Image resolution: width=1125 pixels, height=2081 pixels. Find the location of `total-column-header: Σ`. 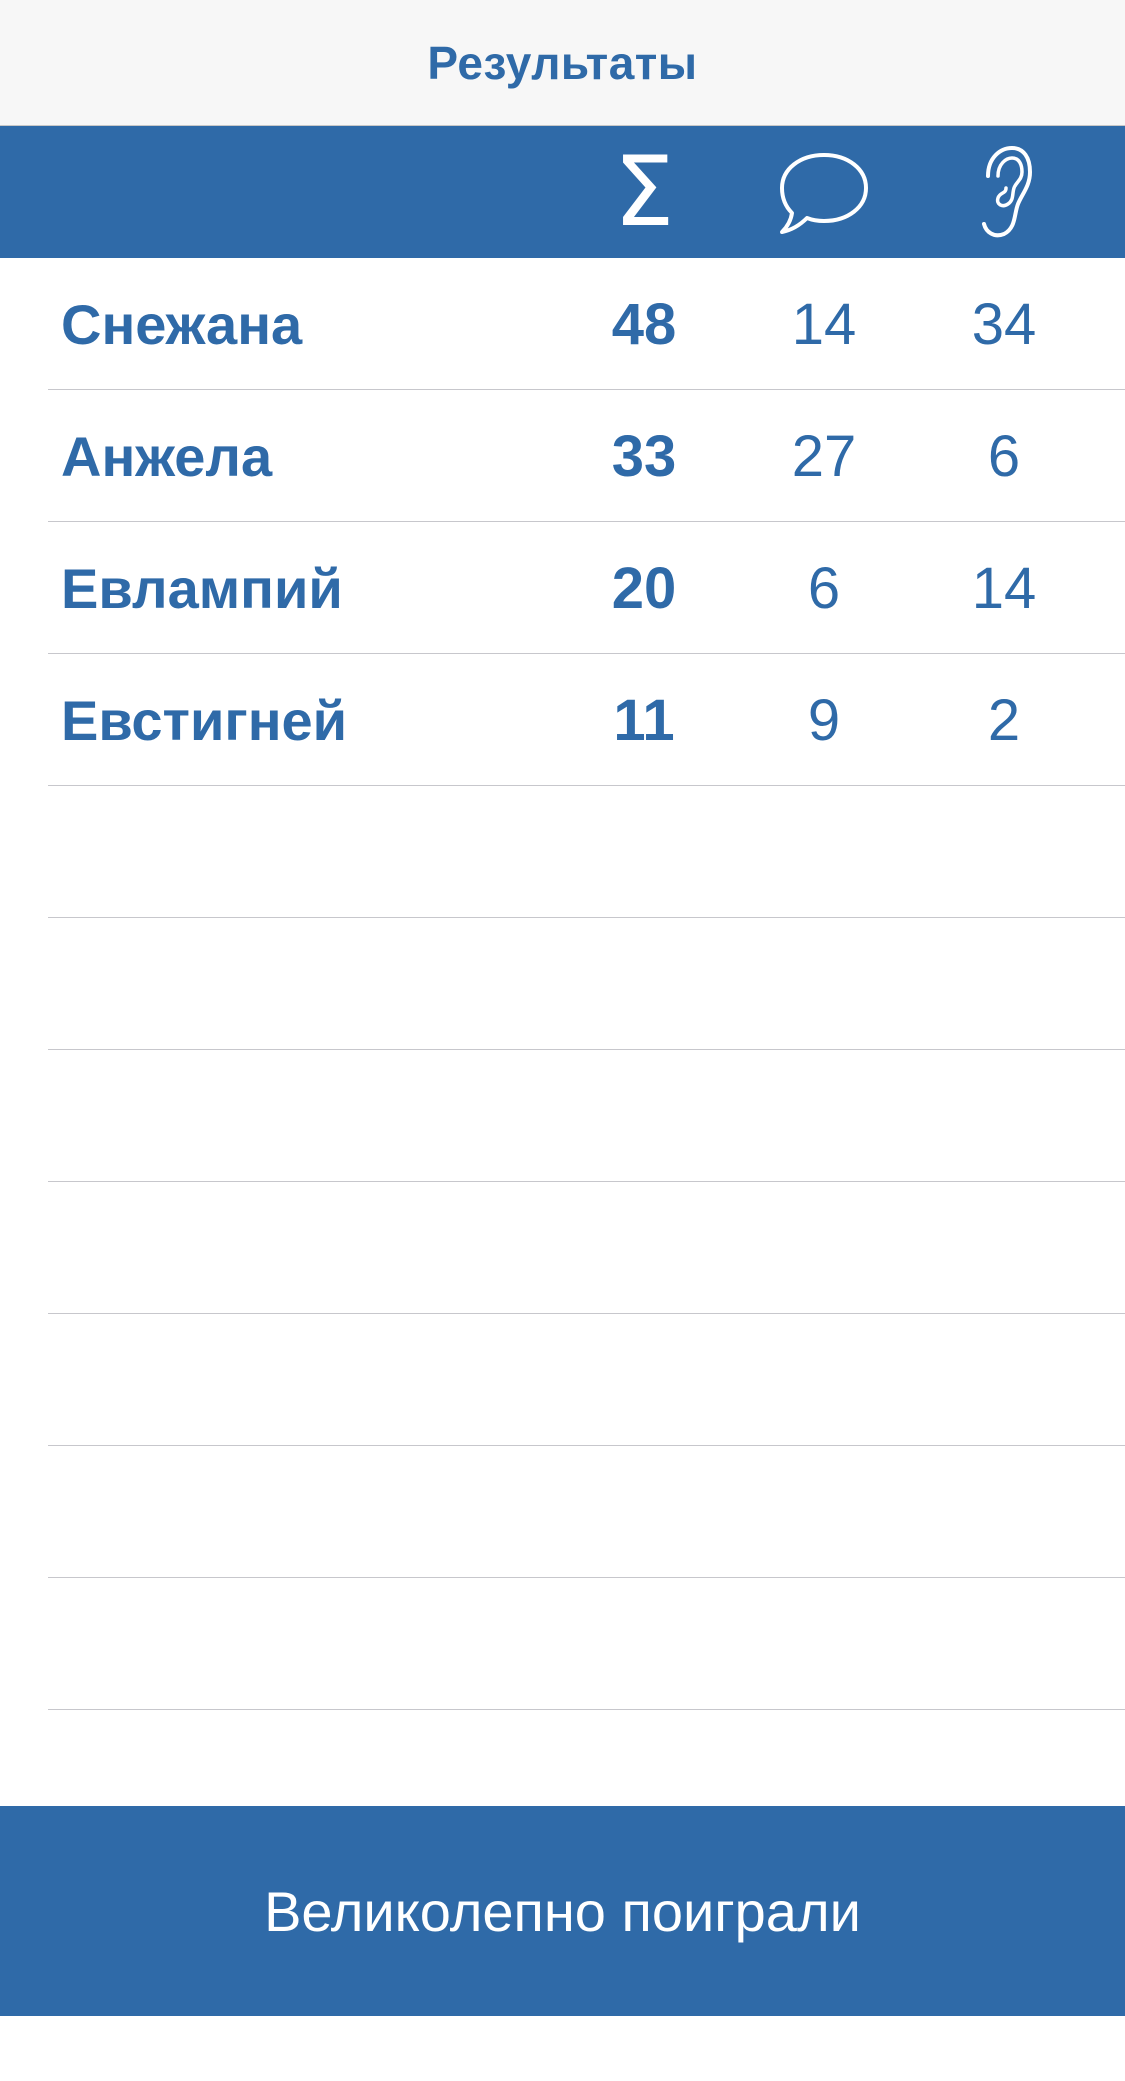

total-column-header: Σ is located at coordinates (644, 192).